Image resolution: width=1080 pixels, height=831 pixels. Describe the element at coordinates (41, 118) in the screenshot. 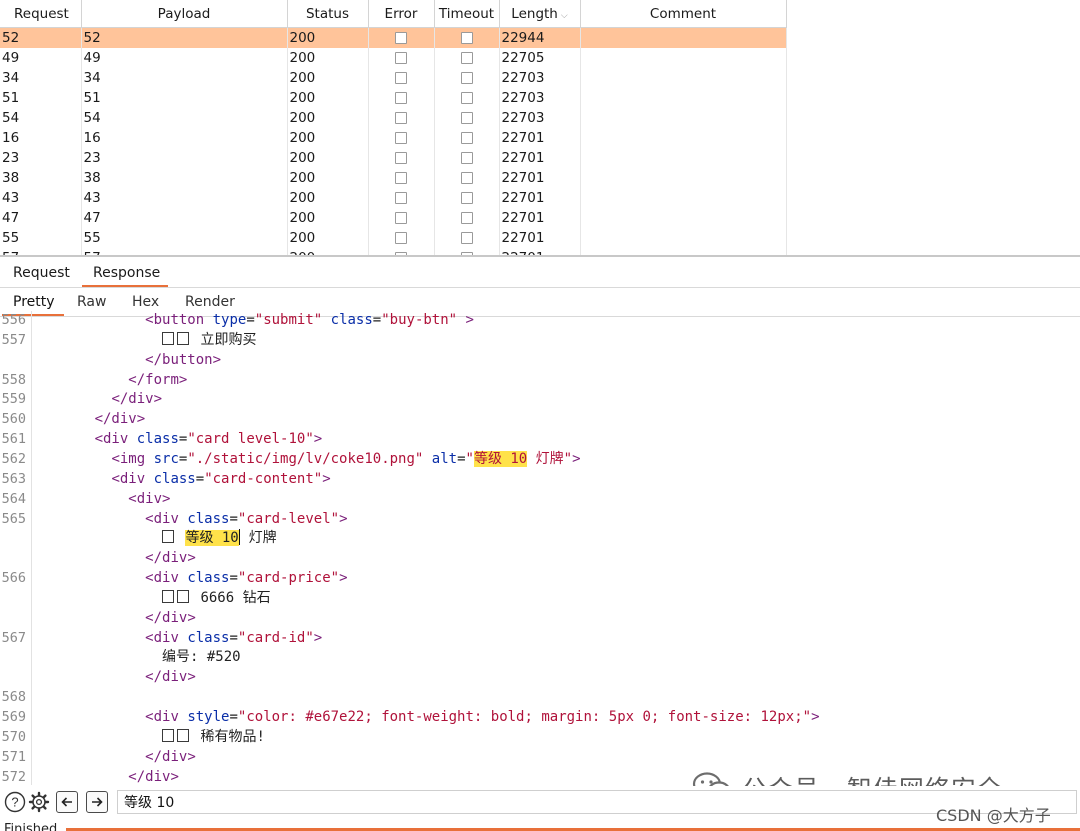

I see `cell-request: 54` at that location.